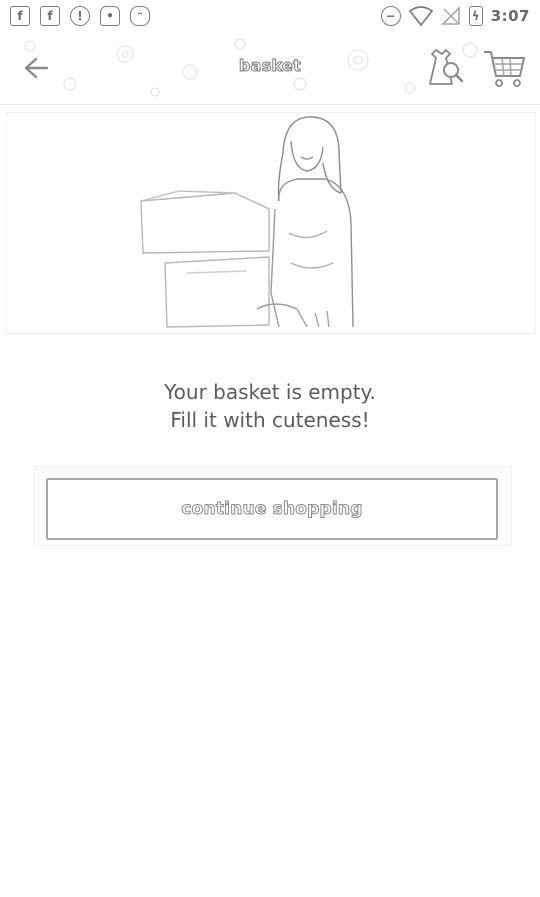 The height and width of the screenshot is (897, 540). What do you see at coordinates (420, 16) in the screenshot?
I see `wifi-icon` at bounding box center [420, 16].